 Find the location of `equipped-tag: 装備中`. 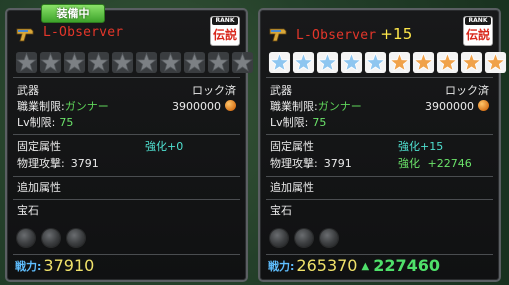

equipped-tag: 装備中 is located at coordinates (73, 13).